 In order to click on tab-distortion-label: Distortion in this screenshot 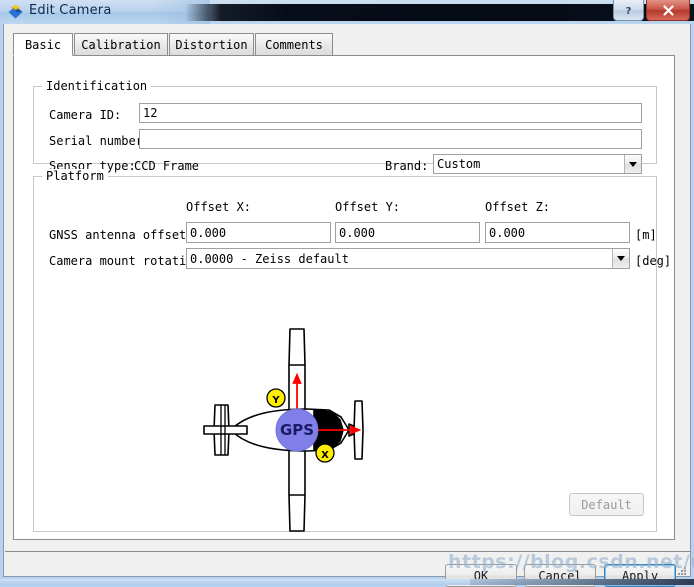, I will do `click(211, 44)`.